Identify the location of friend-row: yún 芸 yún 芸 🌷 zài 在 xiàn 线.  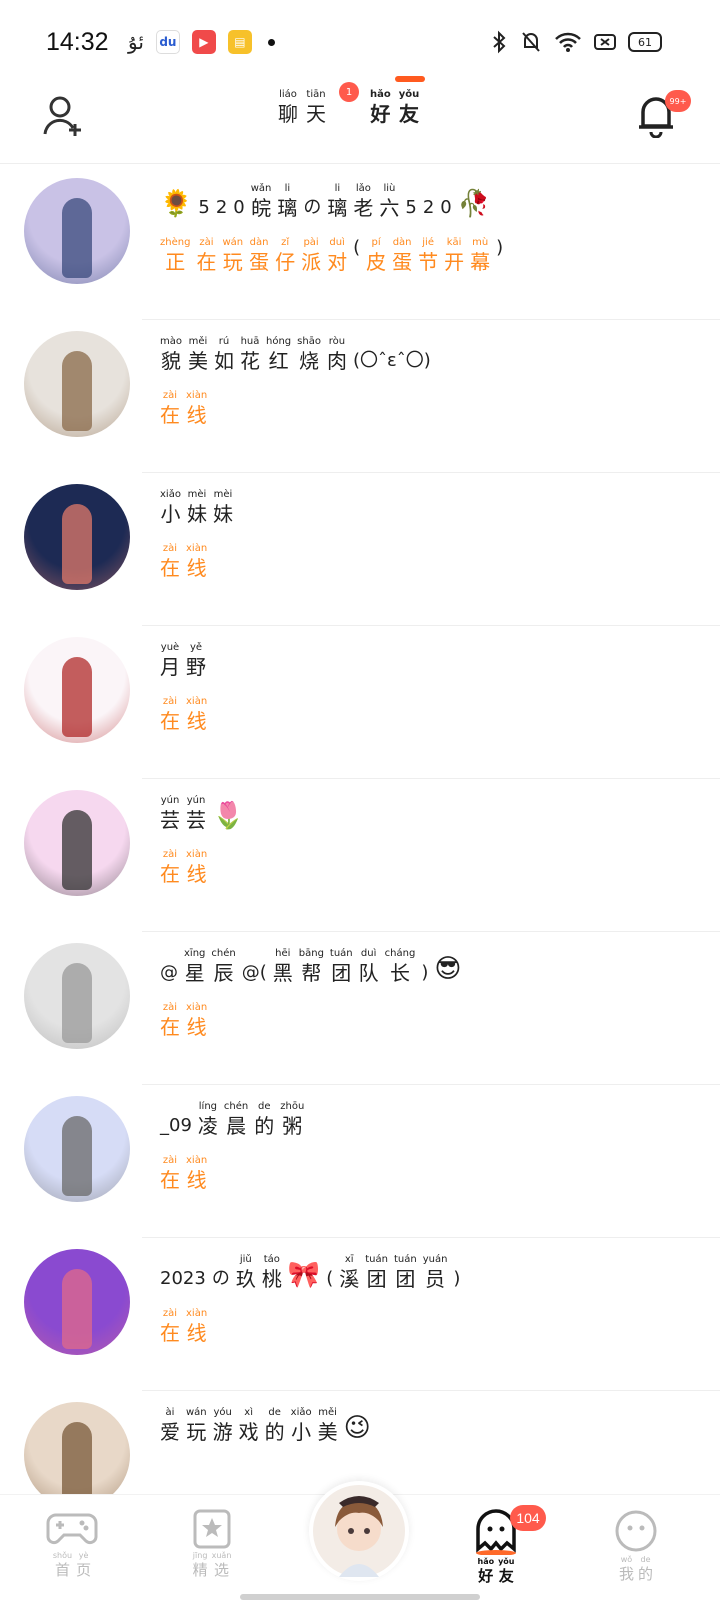
(360, 854).